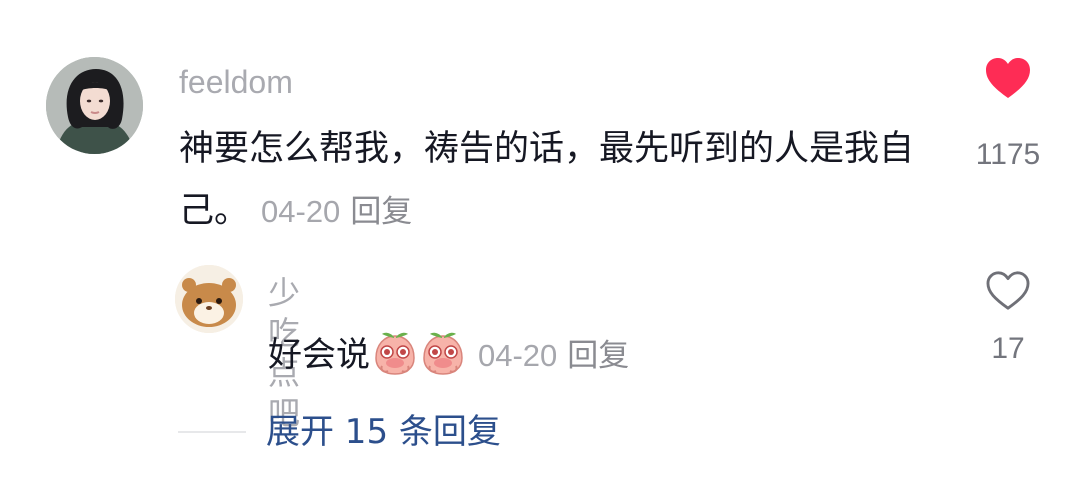 Image resolution: width=1076 pixels, height=484 pixels. What do you see at coordinates (301, 211) in the screenshot?
I see `comment-date: 04-20` at bounding box center [301, 211].